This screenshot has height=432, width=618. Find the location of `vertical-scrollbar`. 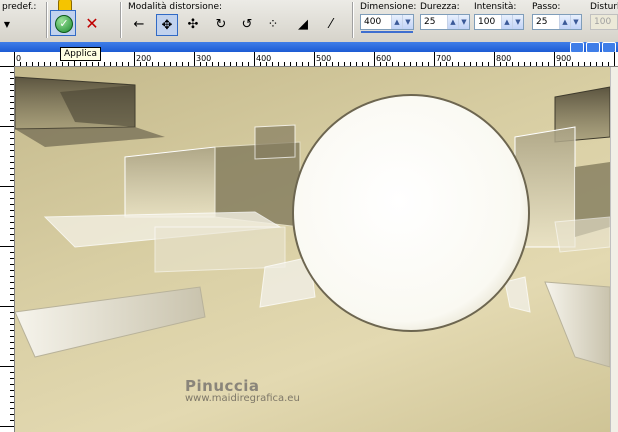

vertical-scrollbar is located at coordinates (614, 249).